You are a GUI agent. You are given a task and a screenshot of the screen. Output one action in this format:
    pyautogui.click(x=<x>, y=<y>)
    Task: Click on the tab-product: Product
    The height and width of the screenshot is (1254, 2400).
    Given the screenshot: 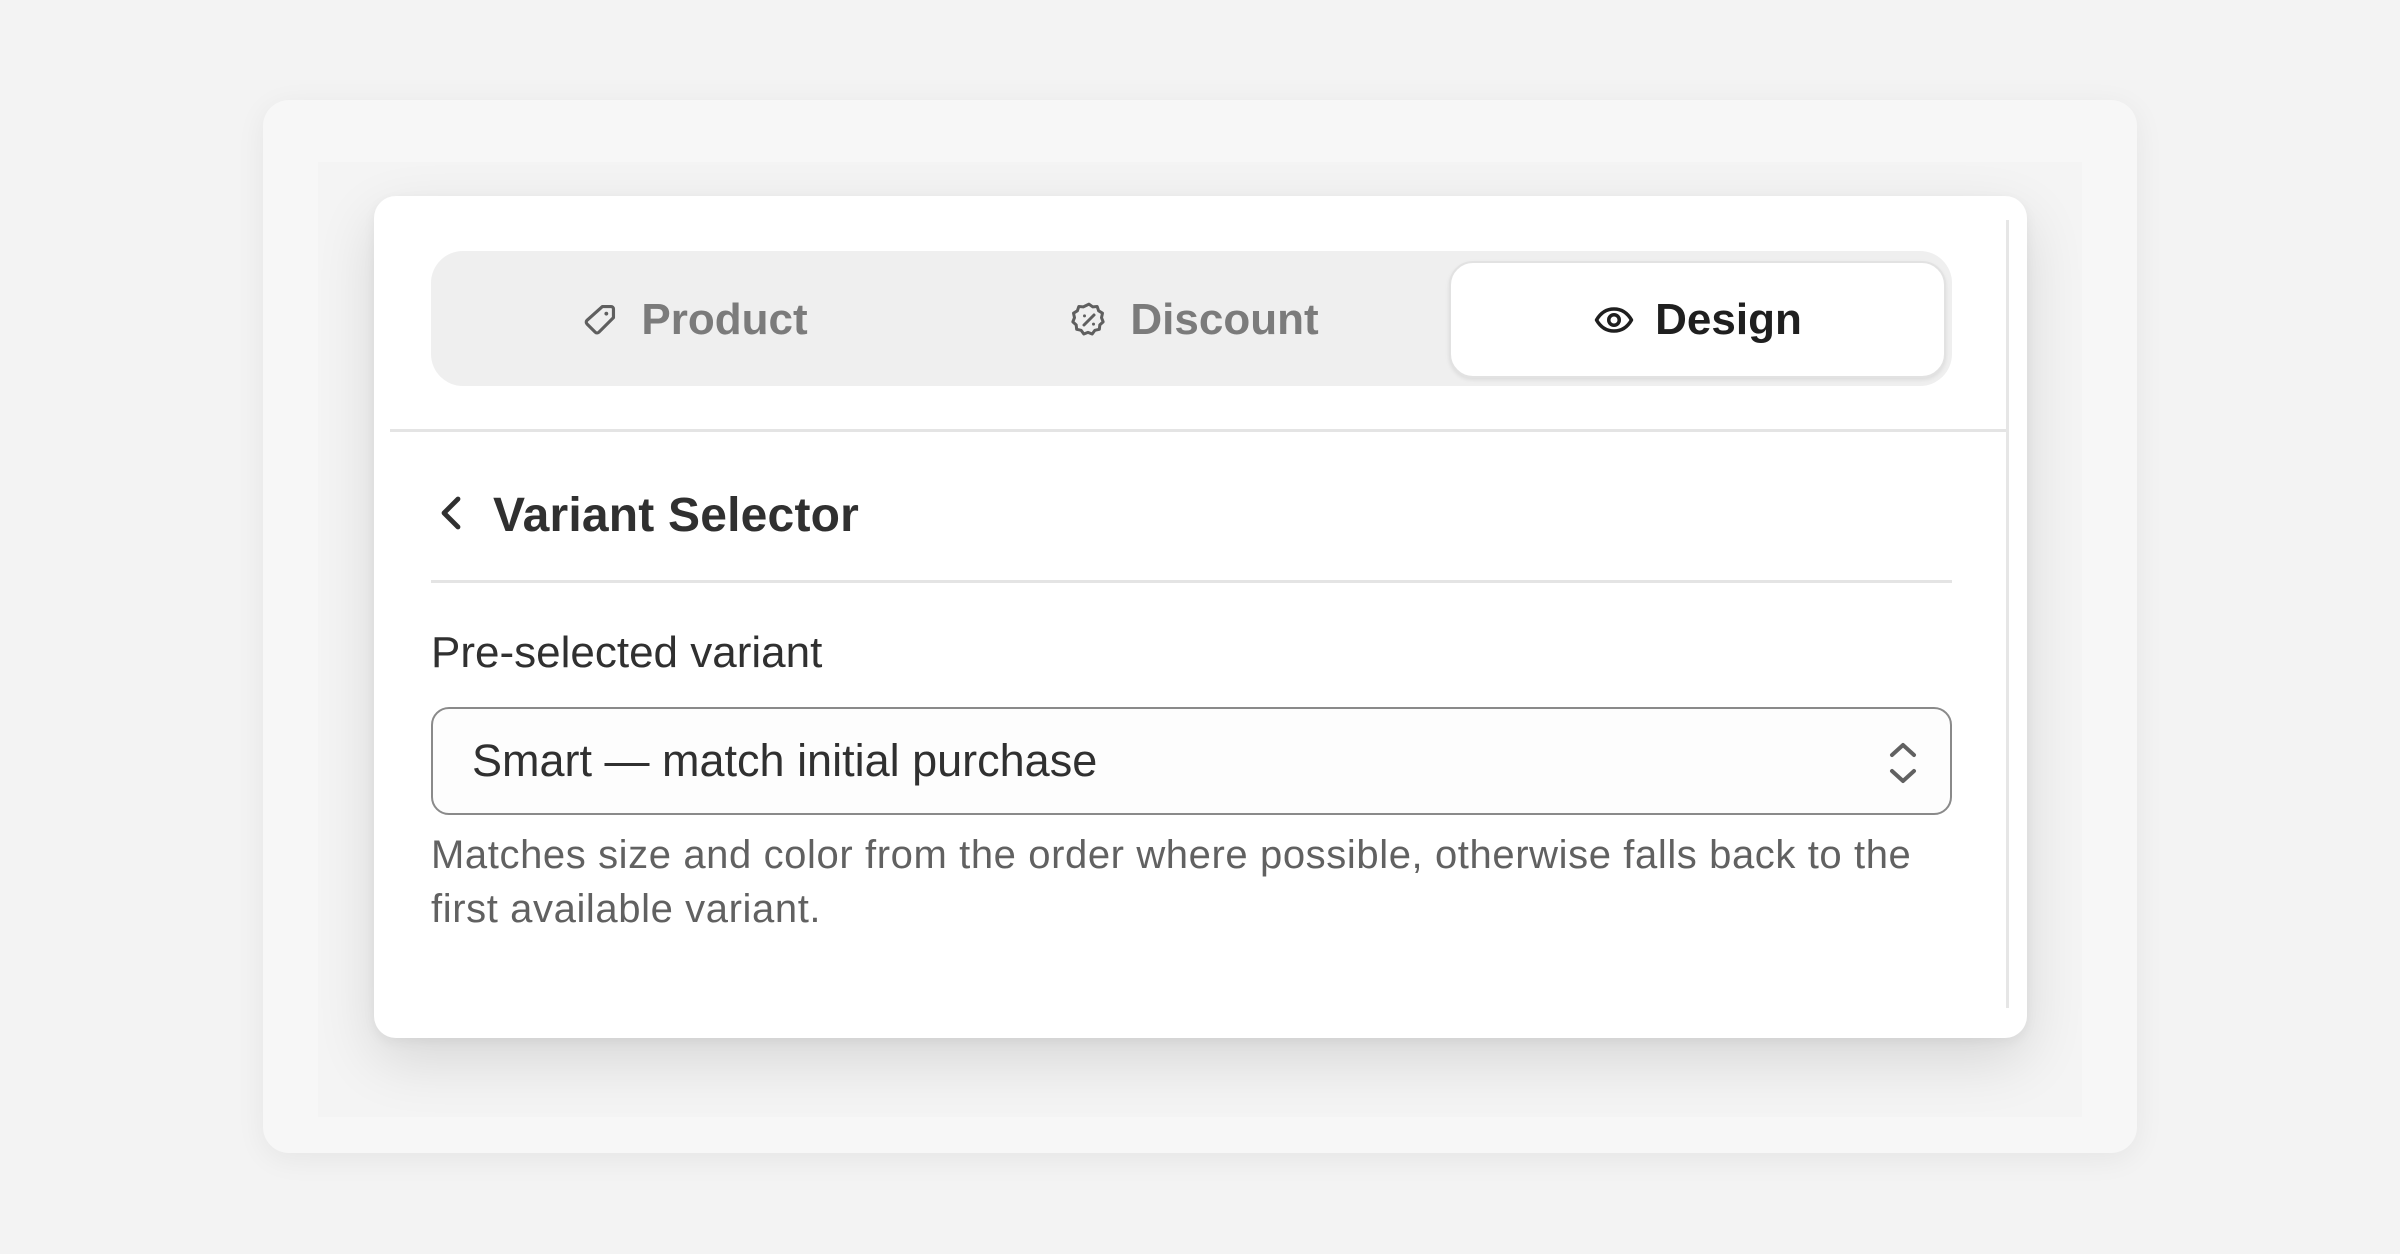 What is the action you would take?
    pyautogui.click(x=693, y=319)
    